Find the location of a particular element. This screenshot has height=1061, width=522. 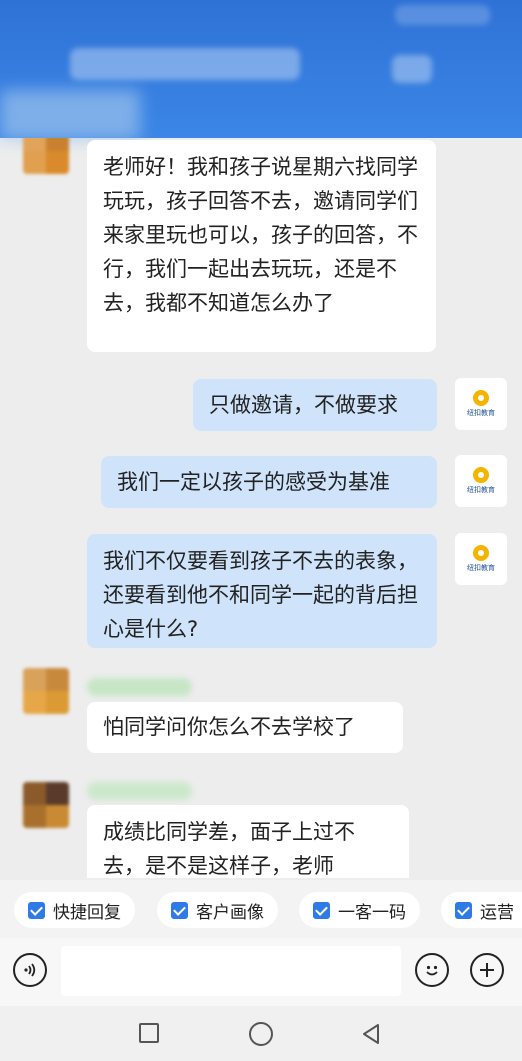

status-bar-blurred is located at coordinates (442, 15).